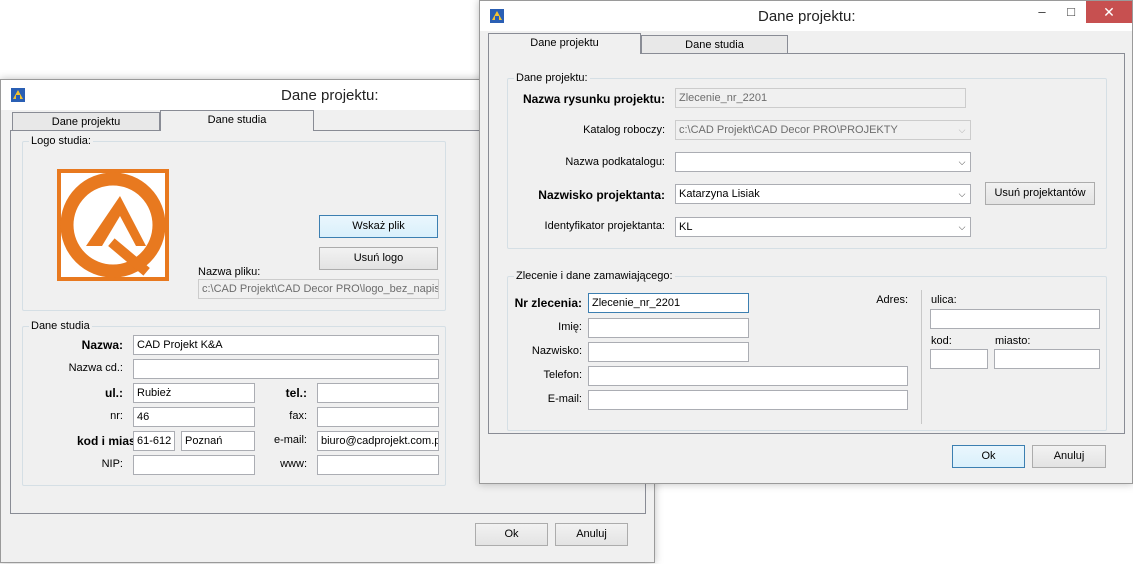  Describe the element at coordinates (594, 276) in the screenshot. I see `order-group-label: Zlecenie i dane zamawiającego:` at that location.